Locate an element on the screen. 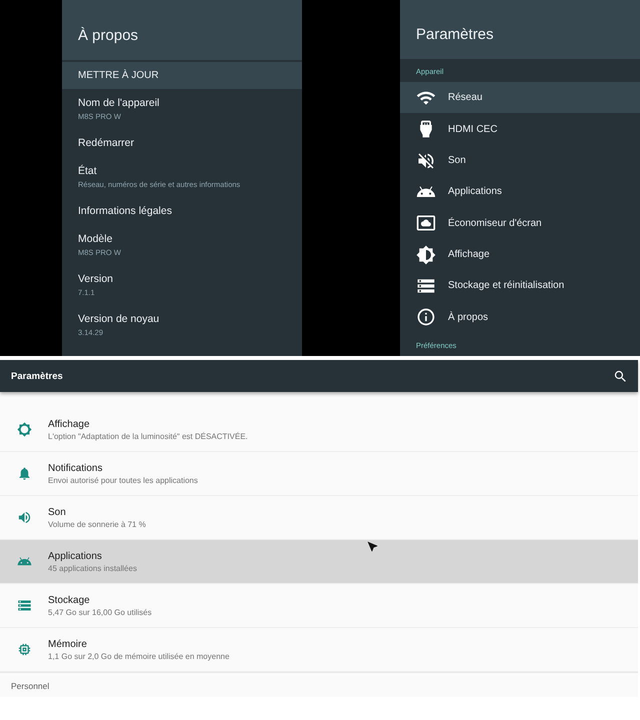  item-title: Version de noyau is located at coordinates (119, 319).